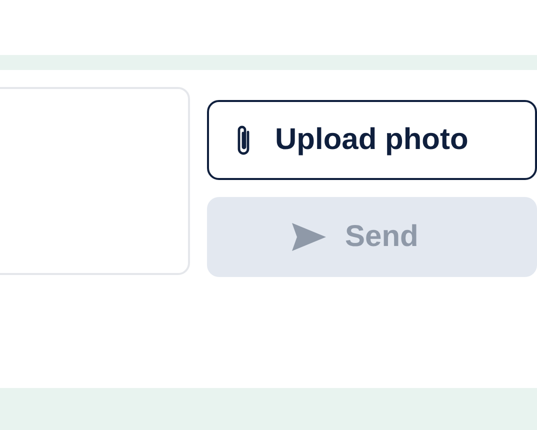  Describe the element at coordinates (372, 140) in the screenshot. I see `upload-photo-button: Upload photo` at that location.